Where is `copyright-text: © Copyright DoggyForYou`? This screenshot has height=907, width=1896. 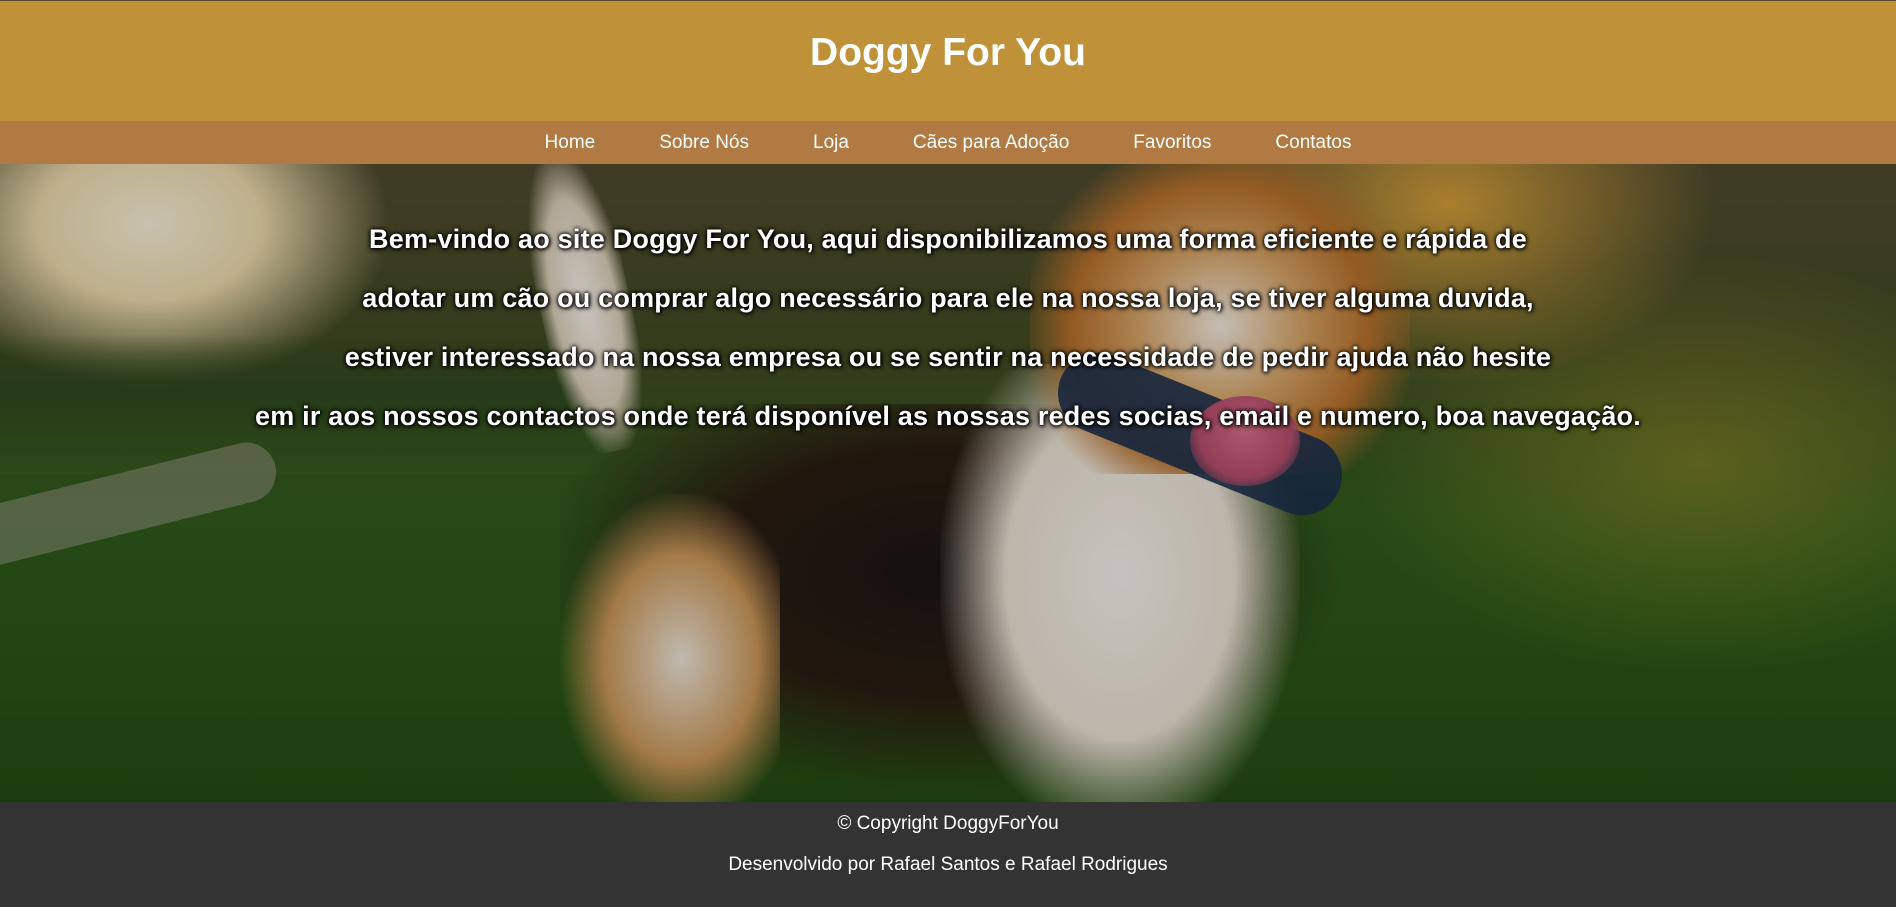 copyright-text: © Copyright DoggyForYou is located at coordinates (948, 823).